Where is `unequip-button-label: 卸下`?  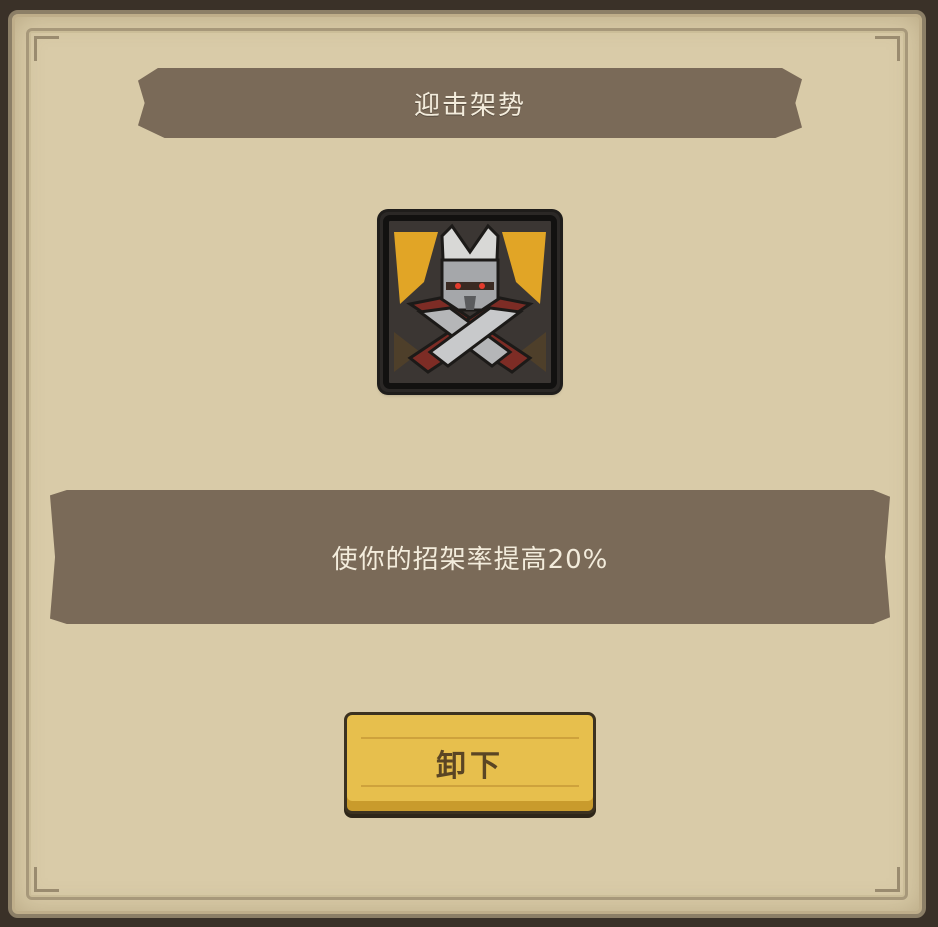 unequip-button-label: 卸下 is located at coordinates (470, 766).